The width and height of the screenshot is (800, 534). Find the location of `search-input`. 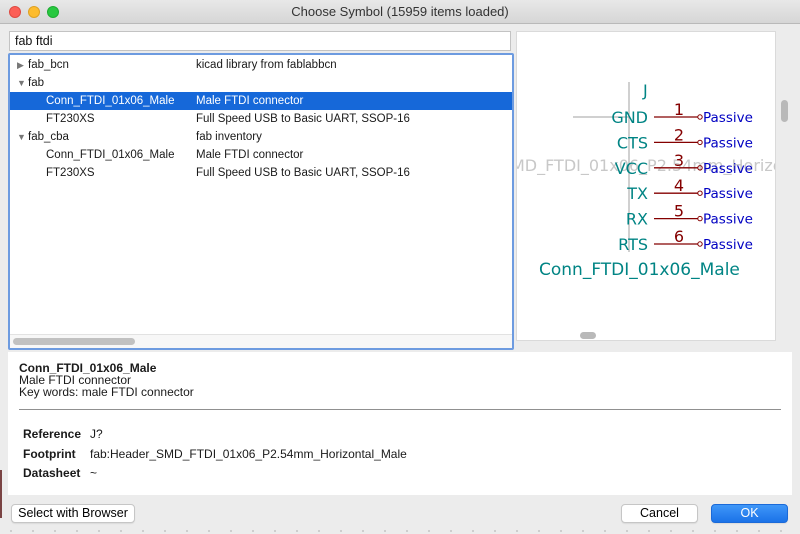

search-input is located at coordinates (260, 41).